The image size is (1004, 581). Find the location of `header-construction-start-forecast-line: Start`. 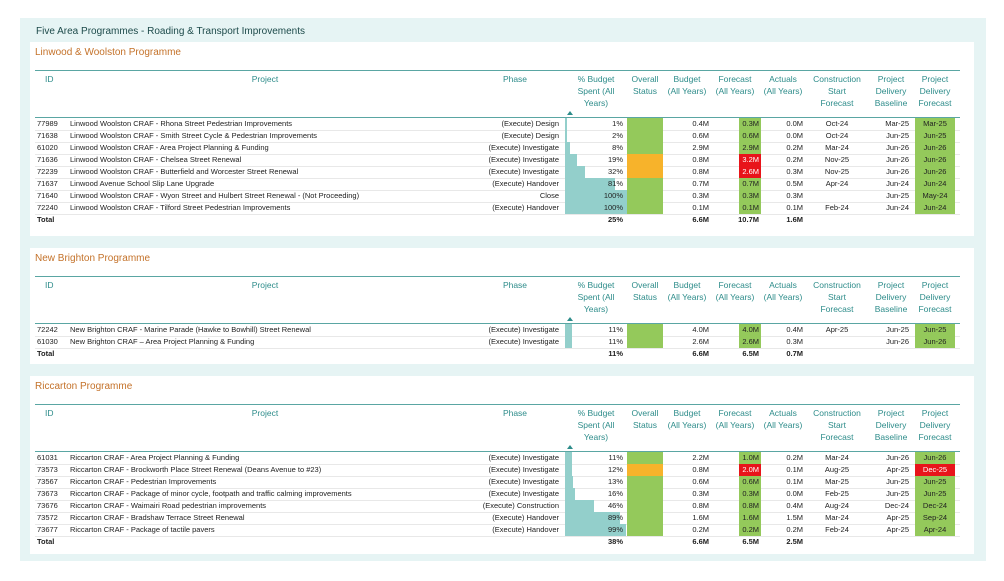

header-construction-start-forecast-line: Start is located at coordinates (837, 297).